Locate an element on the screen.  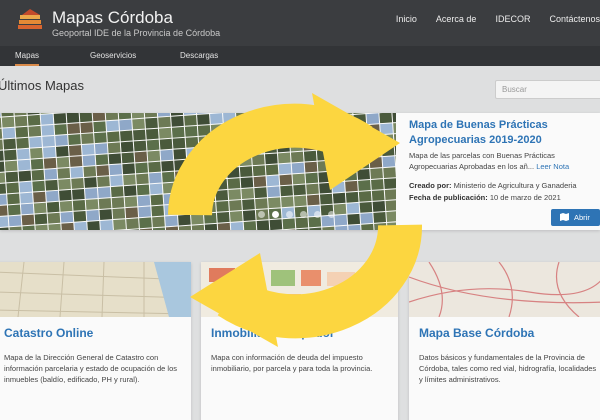
section-tabs: Mapas Geoservicios Descargas is located at coordinates (300, 56).